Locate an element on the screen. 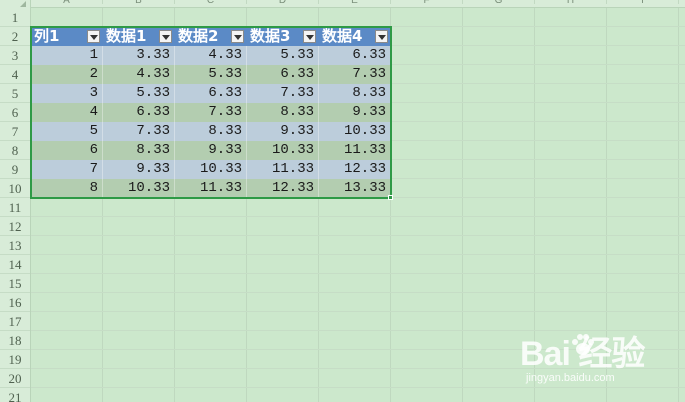 This screenshot has width=685, height=402. column-header-a: A is located at coordinates (67, 3).